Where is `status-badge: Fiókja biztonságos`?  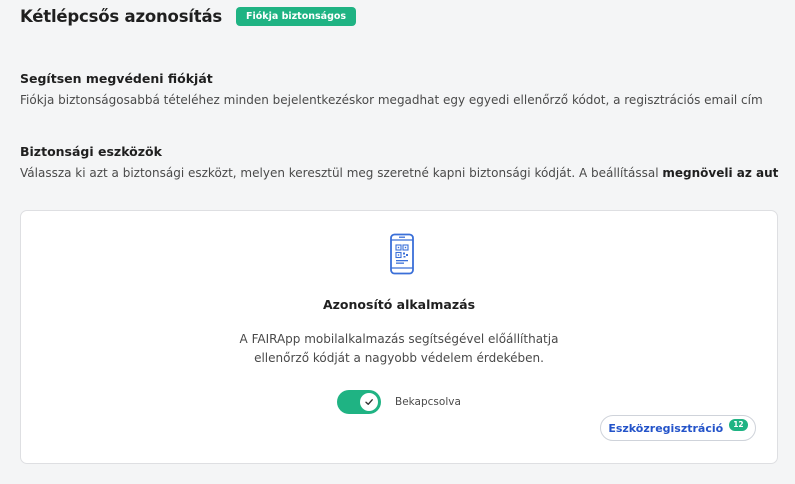
status-badge: Fiókja biztonságos is located at coordinates (296, 16).